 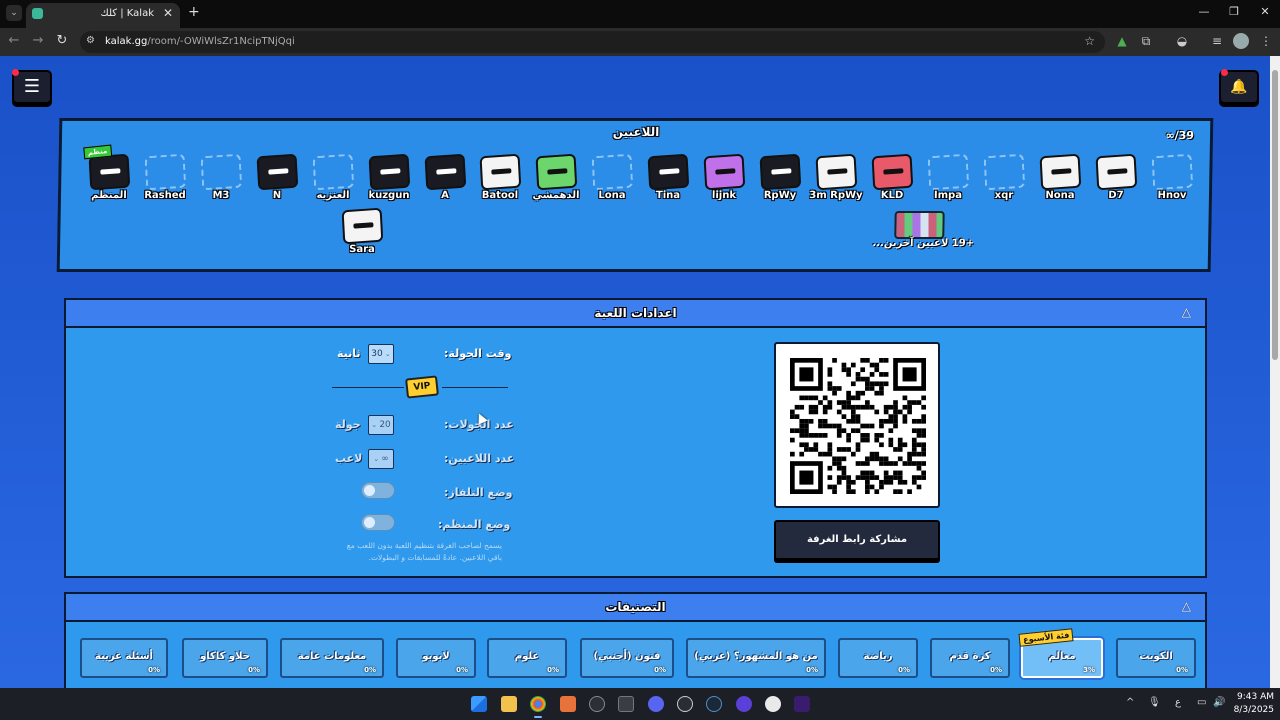 I want to click on category-tile: كرة قدم 0%, so click(x=970, y=658).